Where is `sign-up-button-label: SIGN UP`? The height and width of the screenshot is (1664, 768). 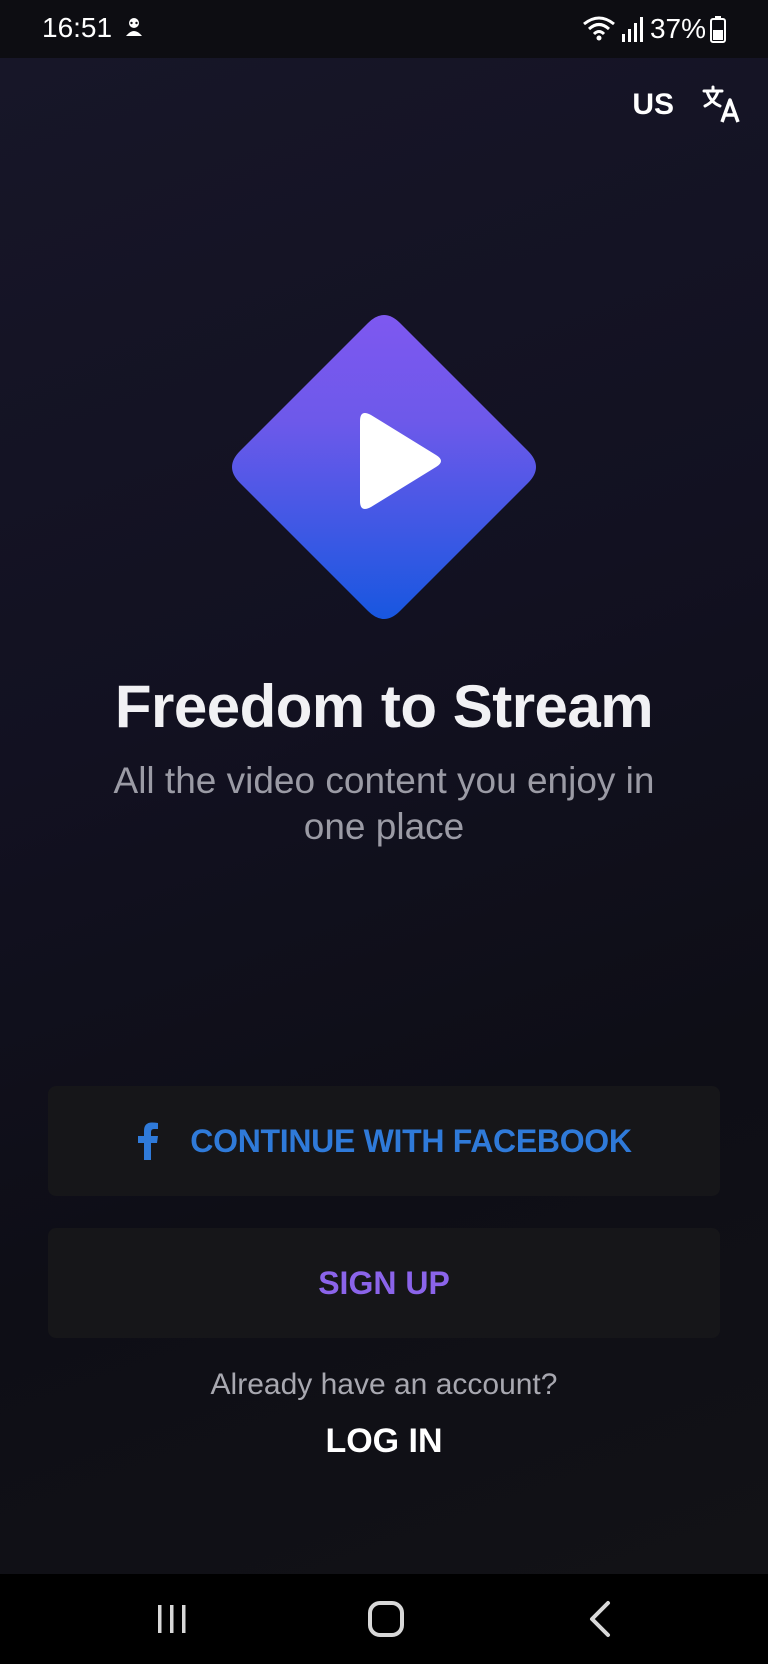 sign-up-button-label: SIGN UP is located at coordinates (384, 1282).